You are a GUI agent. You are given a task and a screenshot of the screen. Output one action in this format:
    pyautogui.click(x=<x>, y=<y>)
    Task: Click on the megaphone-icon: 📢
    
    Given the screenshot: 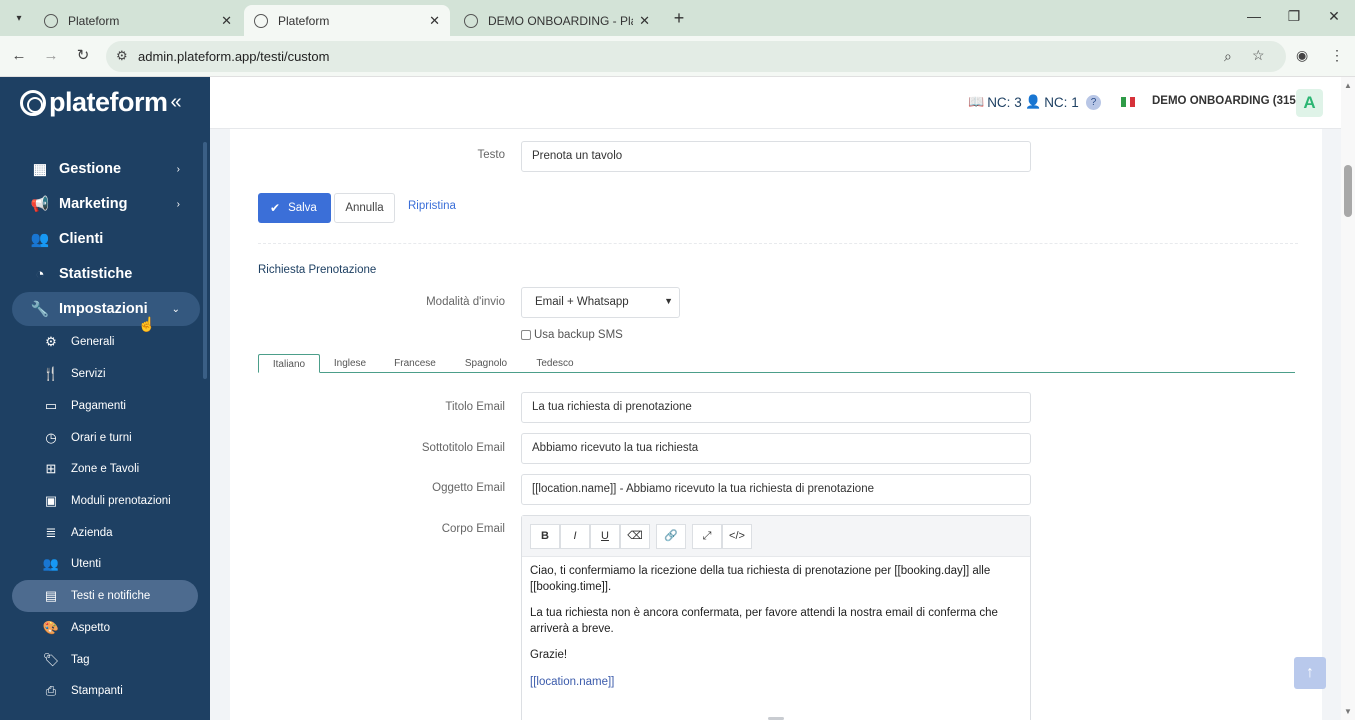 What is the action you would take?
    pyautogui.click(x=40, y=204)
    